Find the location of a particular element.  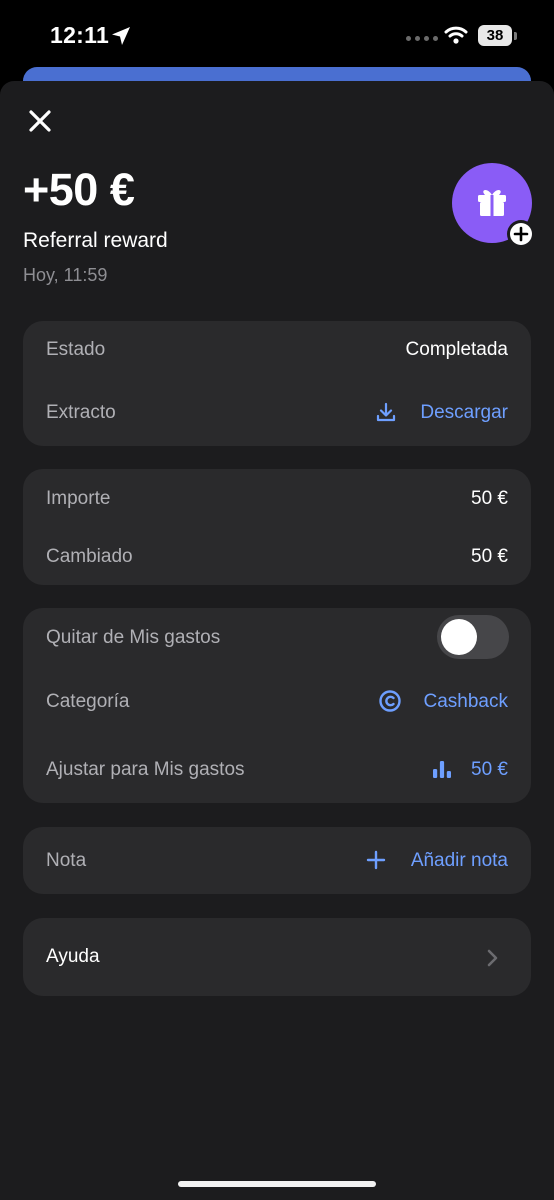

details-card: Estado Completada Extracto Descargar is located at coordinates (277, 383).